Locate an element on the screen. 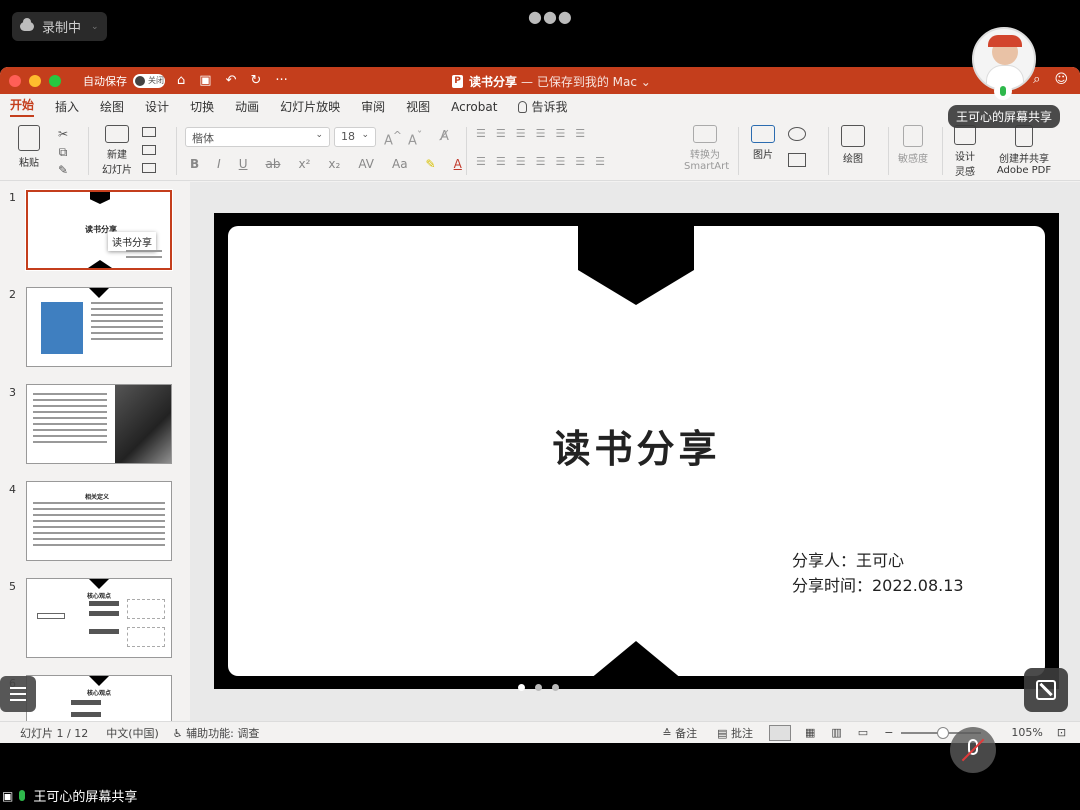  screen-share-footer: ▣ 王可心的屏幕共享 is located at coordinates (68, 796).